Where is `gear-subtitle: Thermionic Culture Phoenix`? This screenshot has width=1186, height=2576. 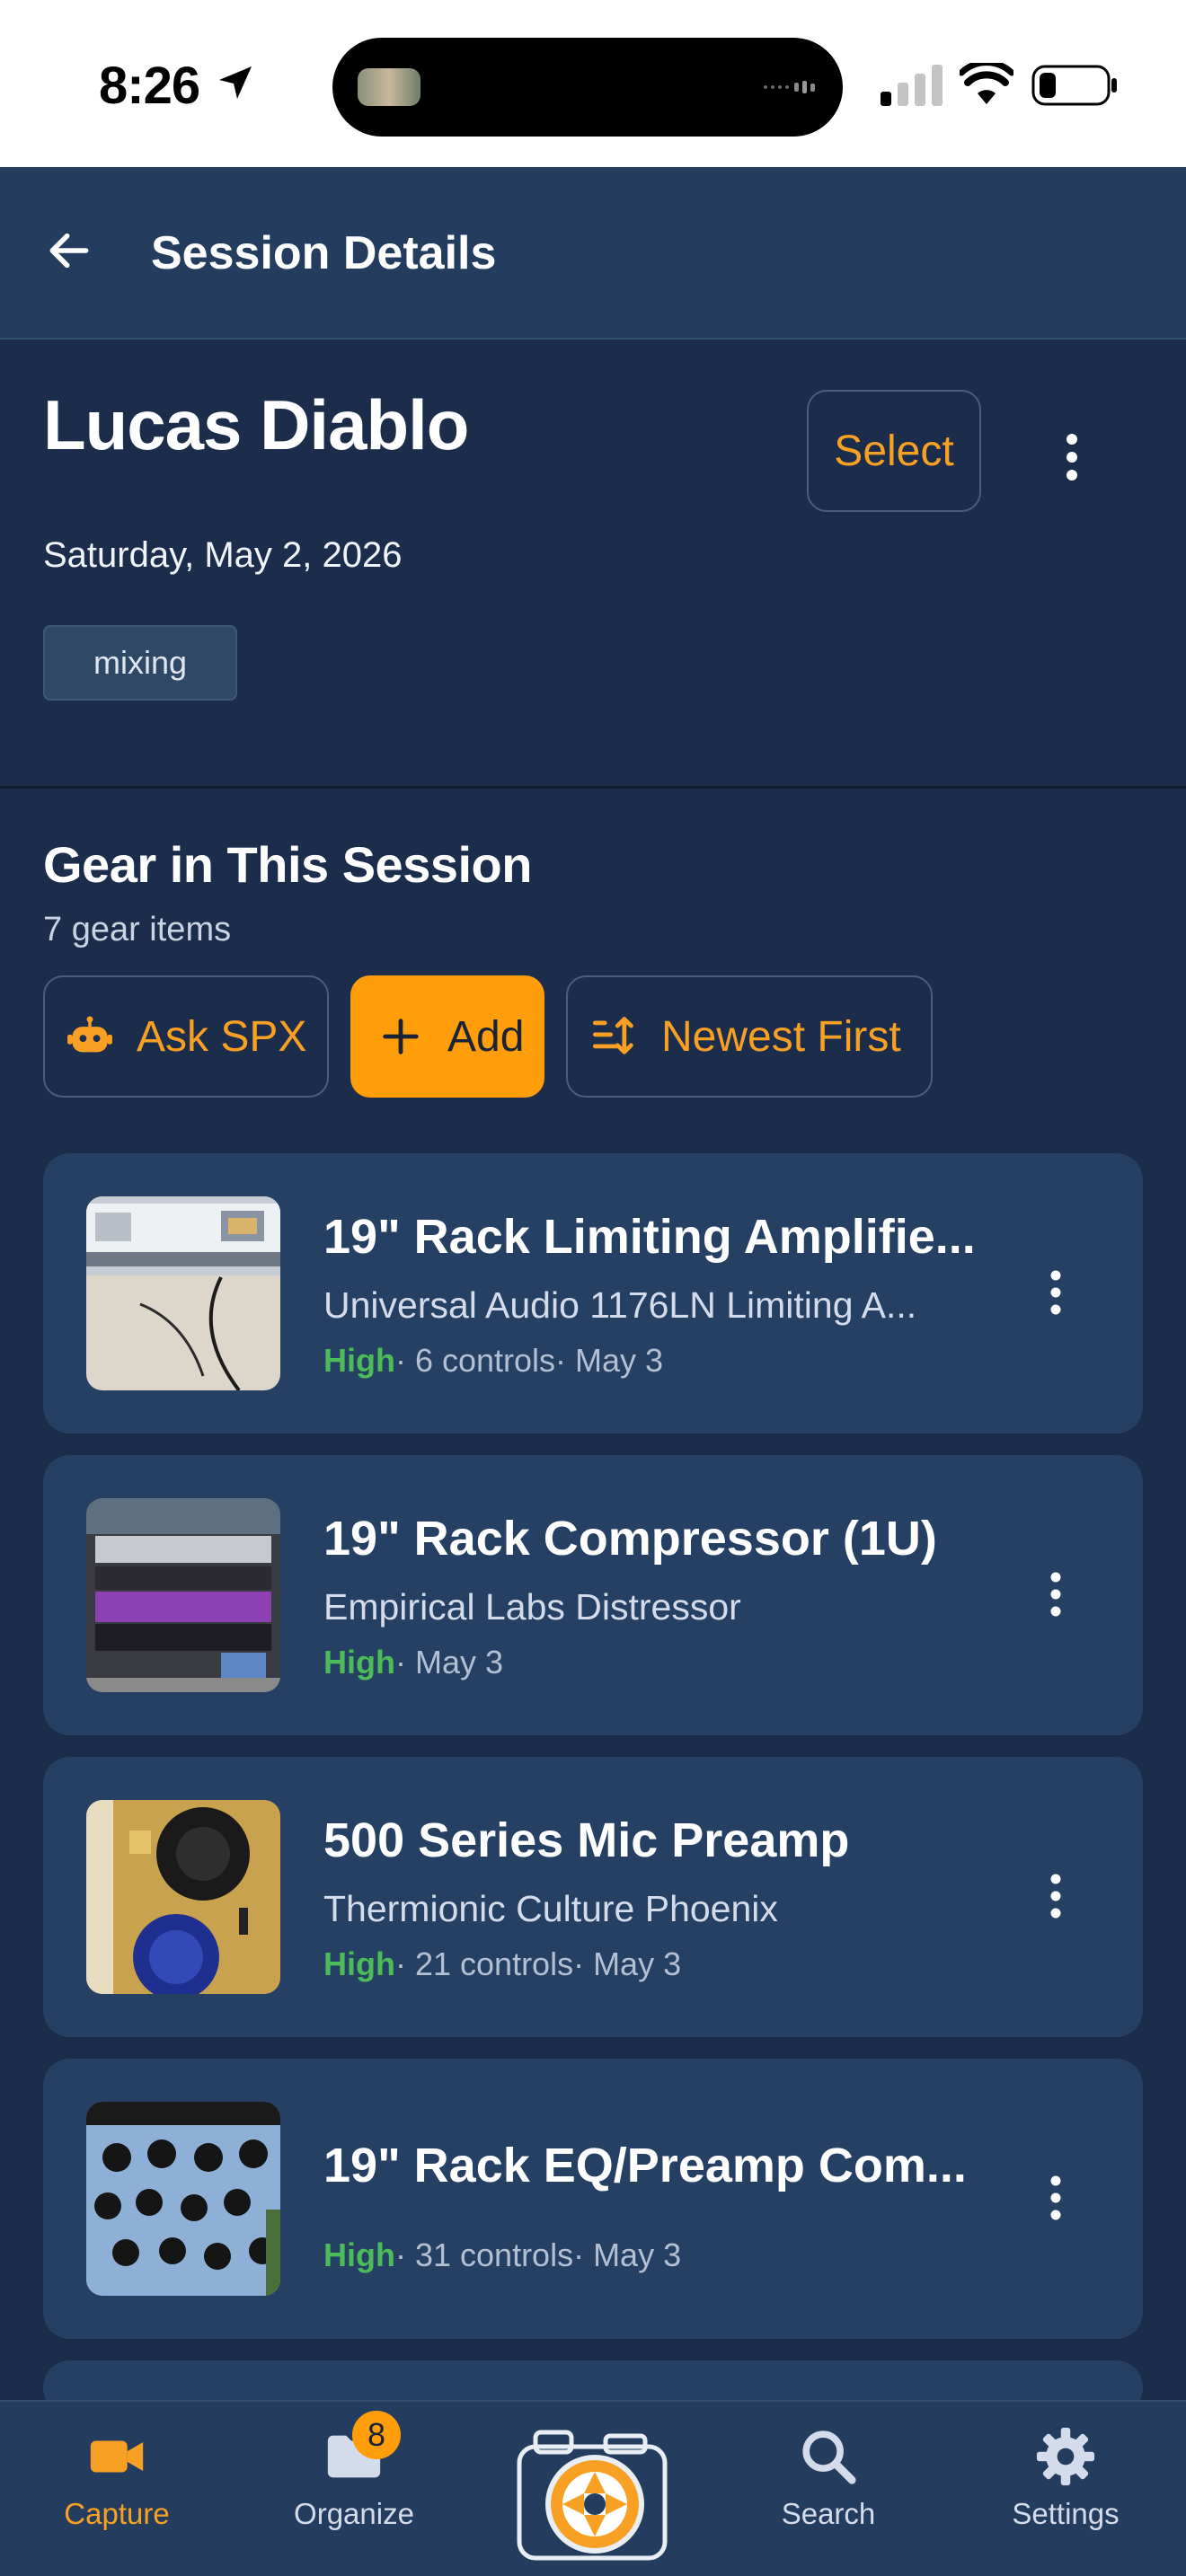 gear-subtitle: Thermionic Culture Phoenix is located at coordinates (550, 1908).